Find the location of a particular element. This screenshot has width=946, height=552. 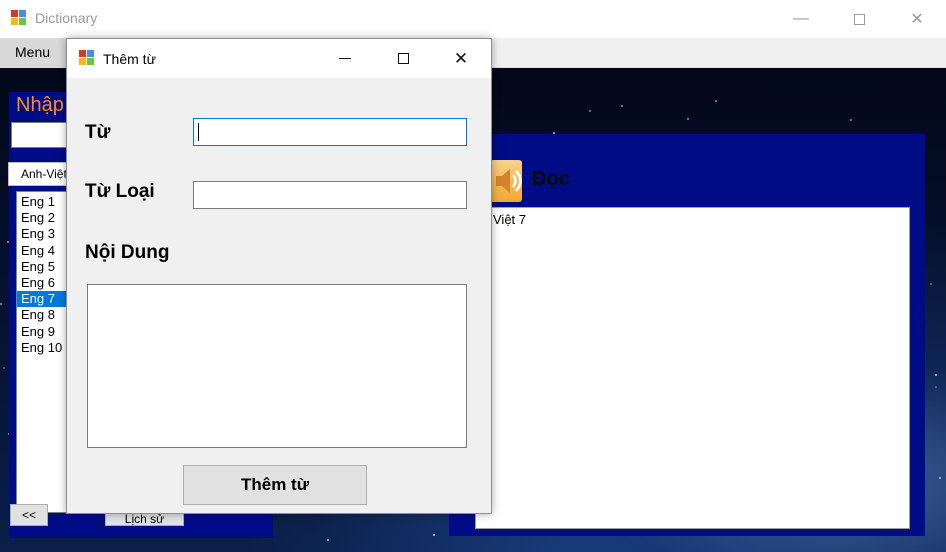

word-type-label: Từ Loại is located at coordinates (120, 191).